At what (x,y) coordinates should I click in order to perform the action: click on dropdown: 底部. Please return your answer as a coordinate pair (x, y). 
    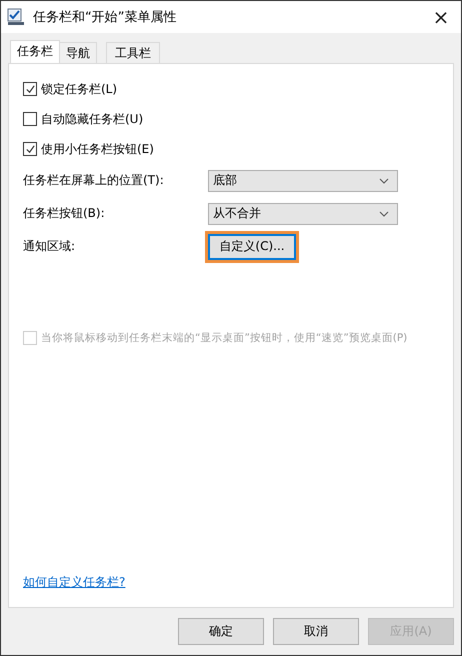
    Looking at the image, I should click on (303, 181).